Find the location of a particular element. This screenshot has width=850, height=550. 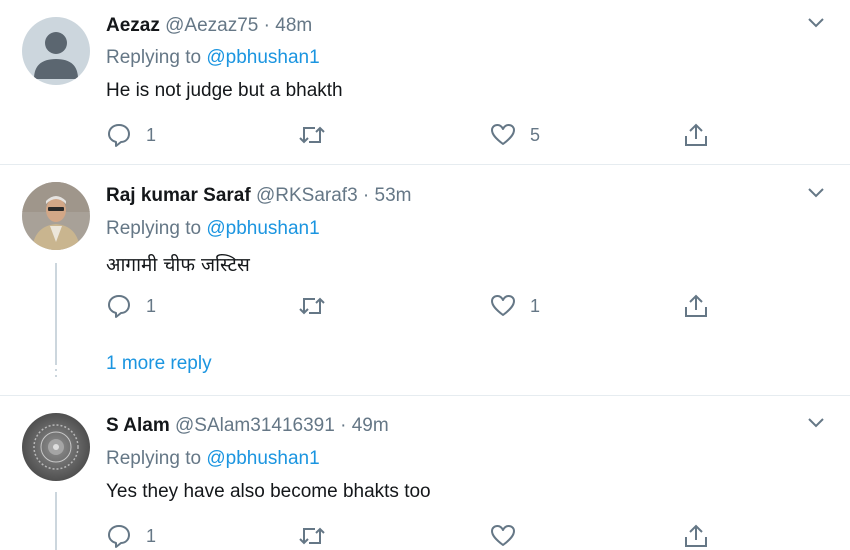

like-count: 1 is located at coordinates (535, 305).